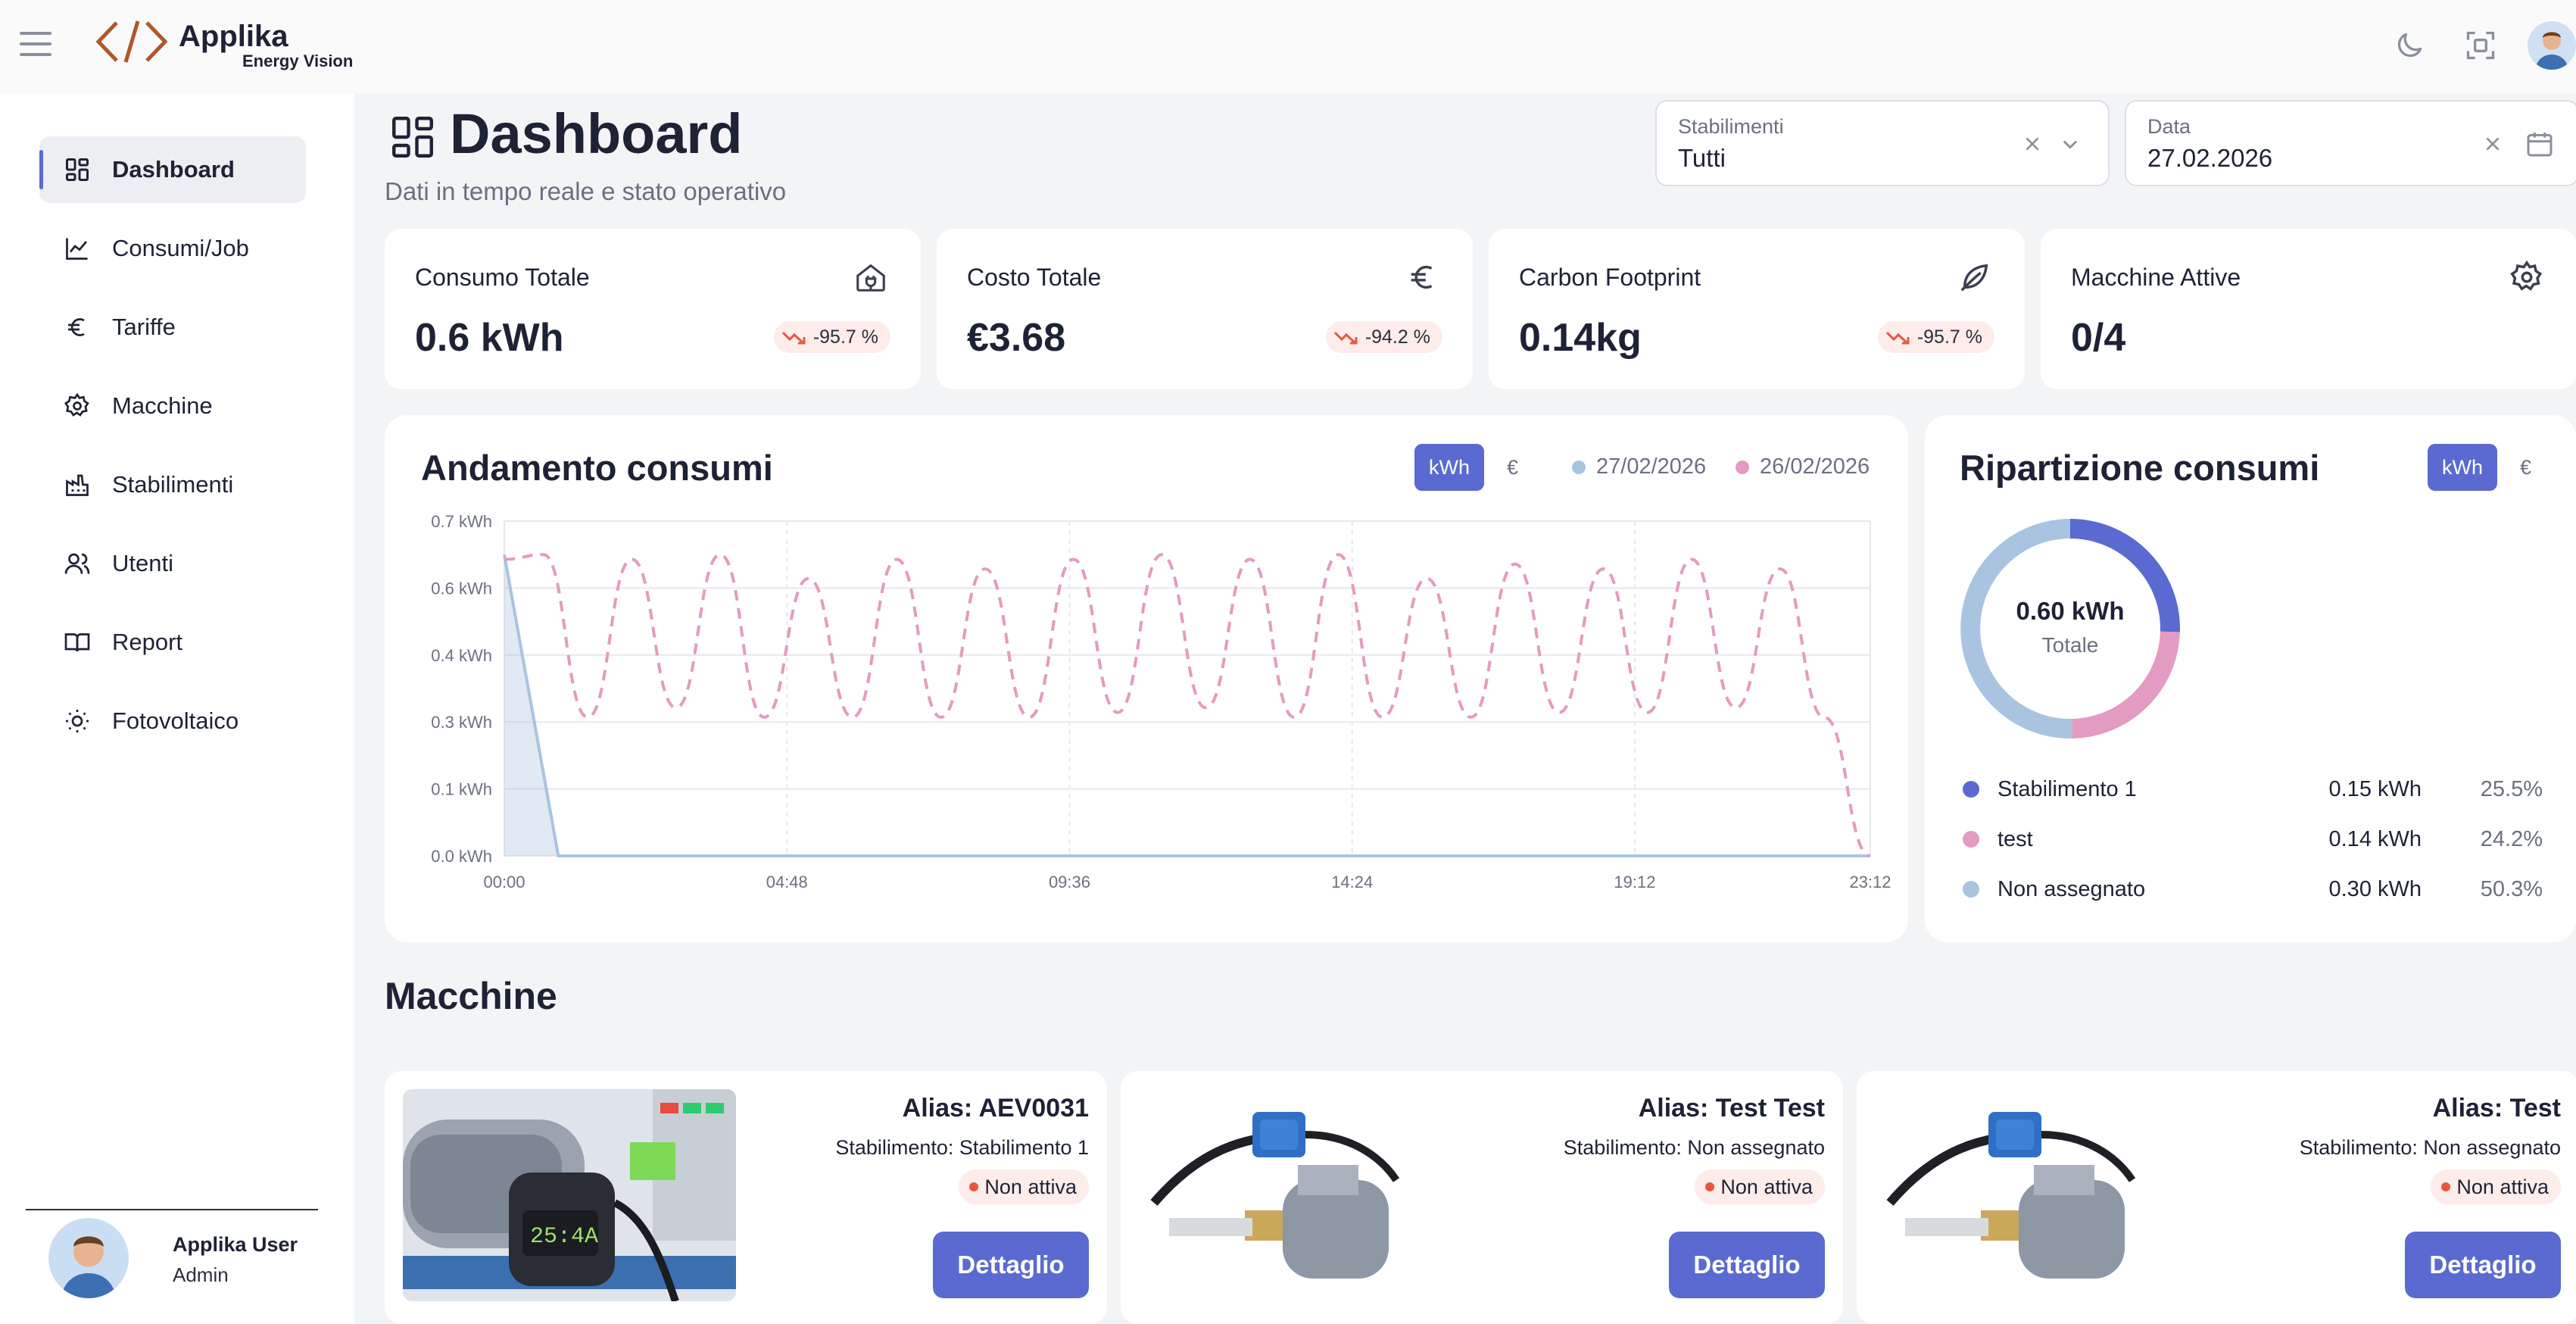 The width and height of the screenshot is (2576, 1324). I want to click on factory-icon, so click(77, 485).